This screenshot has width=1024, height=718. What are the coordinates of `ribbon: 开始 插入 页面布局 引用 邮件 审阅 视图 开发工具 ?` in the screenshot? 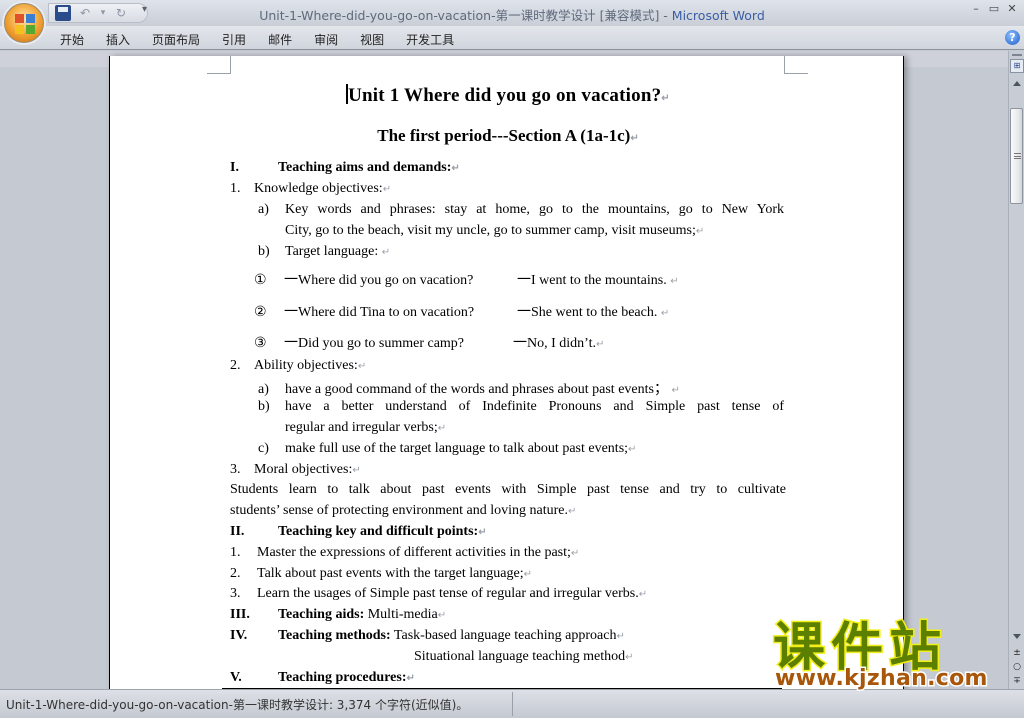 It's located at (512, 38).